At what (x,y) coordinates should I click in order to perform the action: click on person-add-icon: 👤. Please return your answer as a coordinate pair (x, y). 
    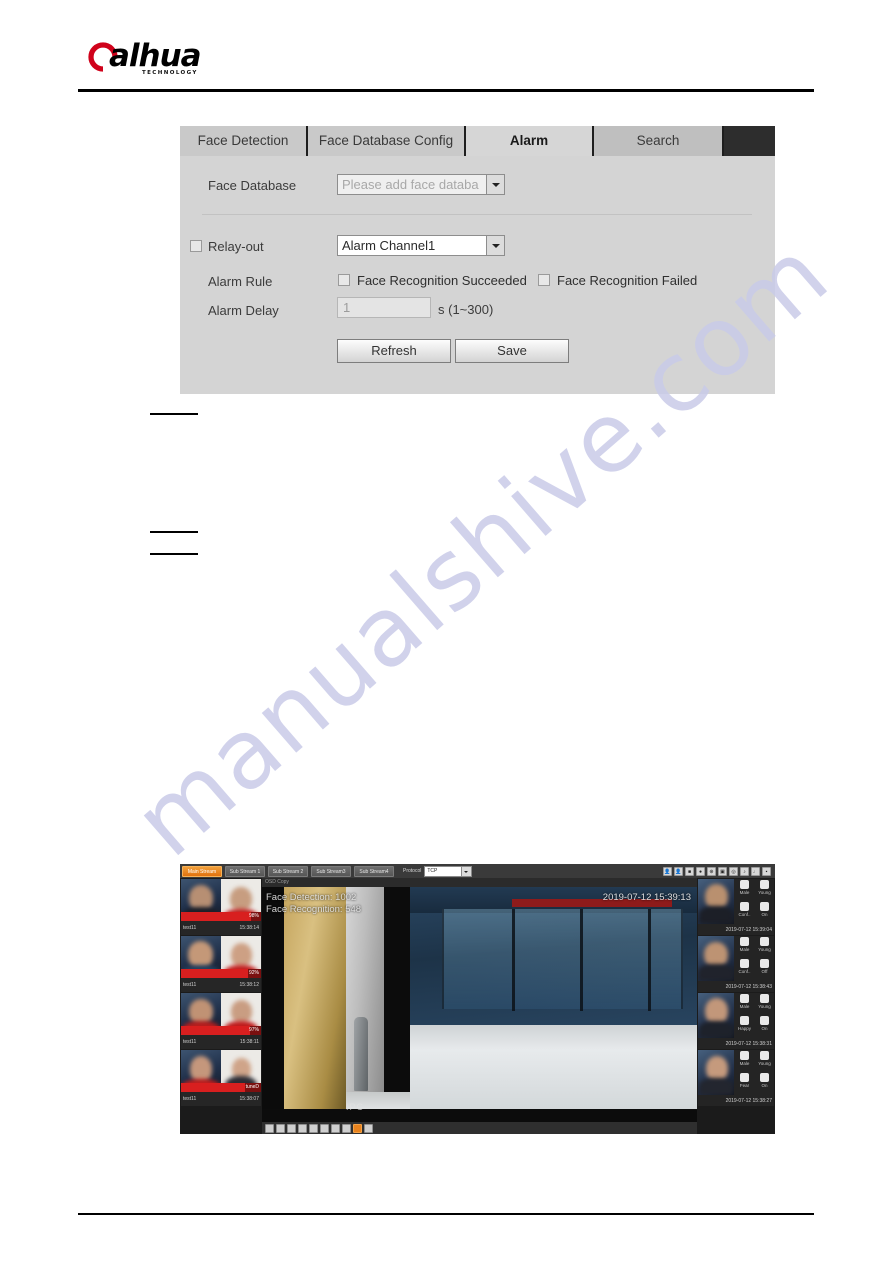
    Looking at the image, I should click on (667, 871).